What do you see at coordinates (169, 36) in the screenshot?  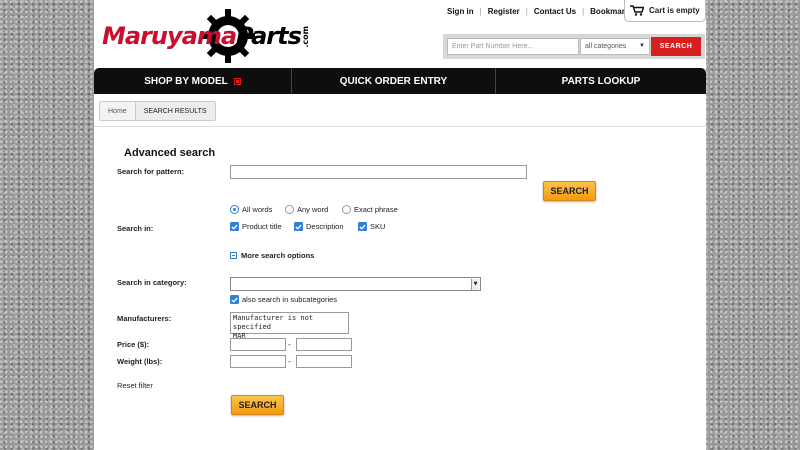 I see `logo-text-maruyama: Maruyama` at bounding box center [169, 36].